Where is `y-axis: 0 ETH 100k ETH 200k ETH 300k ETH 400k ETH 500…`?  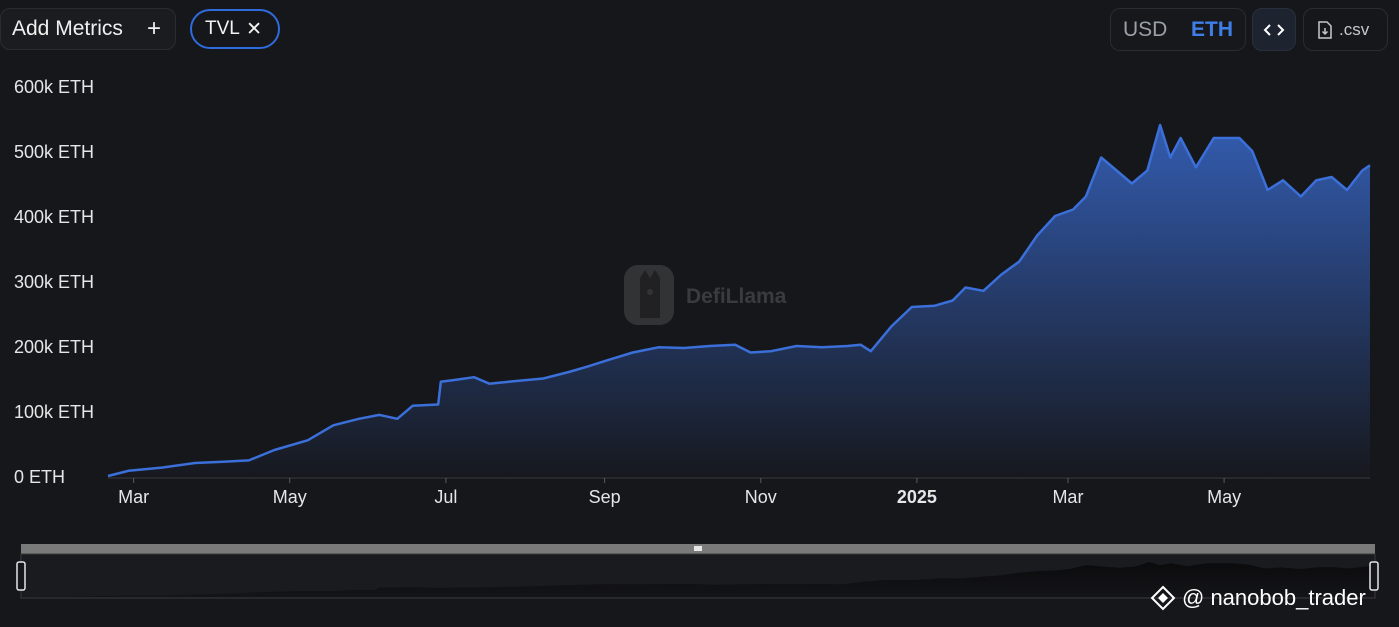 y-axis: 0 ETH 100k ETH 200k ETH 300k ETH 400k ETH 500… is located at coordinates (54, 282).